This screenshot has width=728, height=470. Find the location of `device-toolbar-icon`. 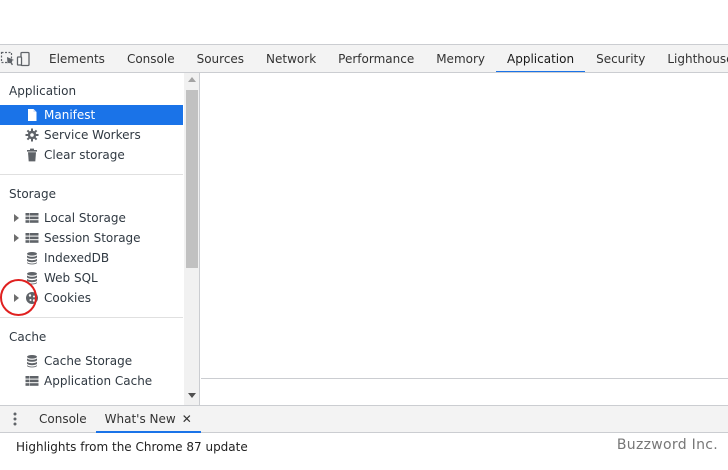

device-toolbar-icon is located at coordinates (24, 58).